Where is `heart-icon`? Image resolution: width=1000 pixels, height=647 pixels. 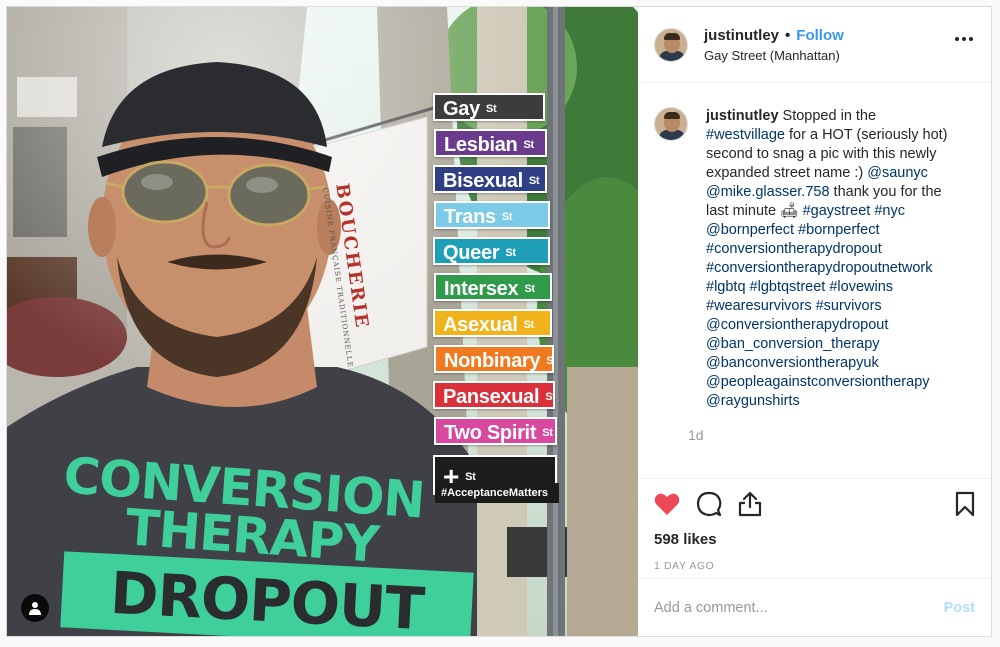
heart-icon is located at coordinates (667, 504).